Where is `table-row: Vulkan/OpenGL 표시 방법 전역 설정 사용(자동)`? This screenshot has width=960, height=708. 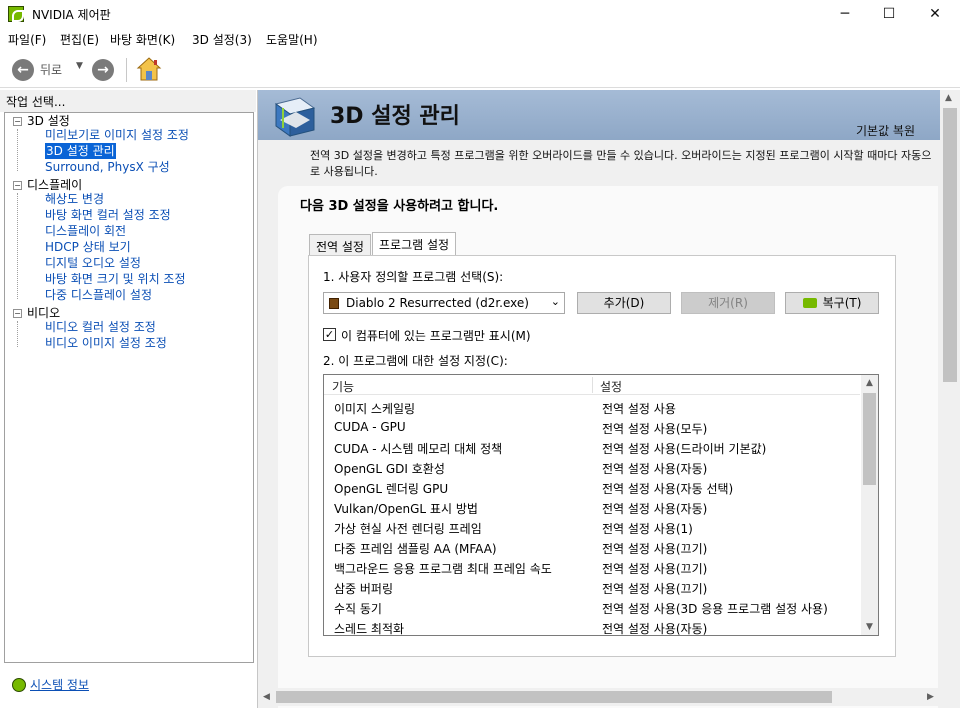 table-row: Vulkan/OpenGL 표시 방법 전역 설정 사용(자동) is located at coordinates (592, 507).